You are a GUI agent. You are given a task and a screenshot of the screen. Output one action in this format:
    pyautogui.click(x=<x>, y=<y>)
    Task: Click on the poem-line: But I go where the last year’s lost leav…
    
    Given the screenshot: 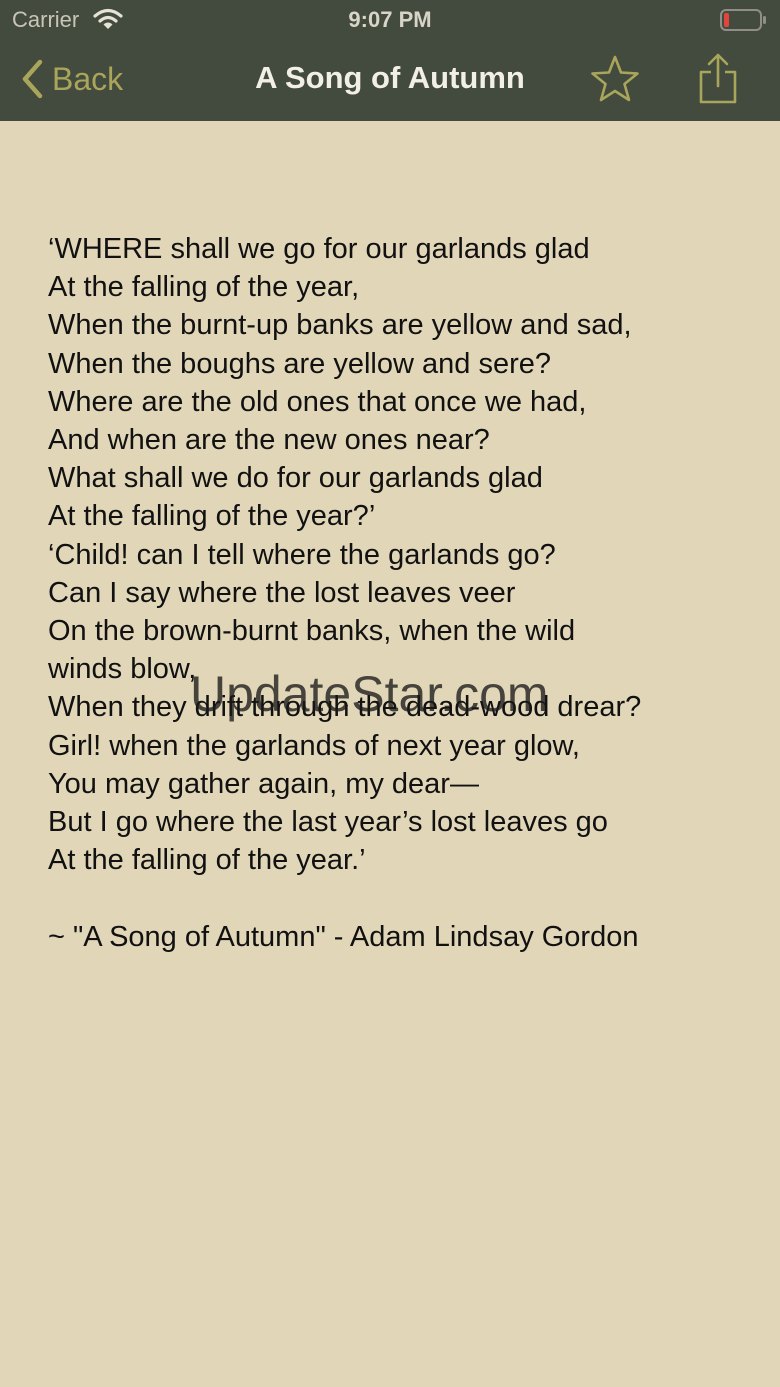 What is the action you would take?
    pyautogui.click(x=328, y=822)
    